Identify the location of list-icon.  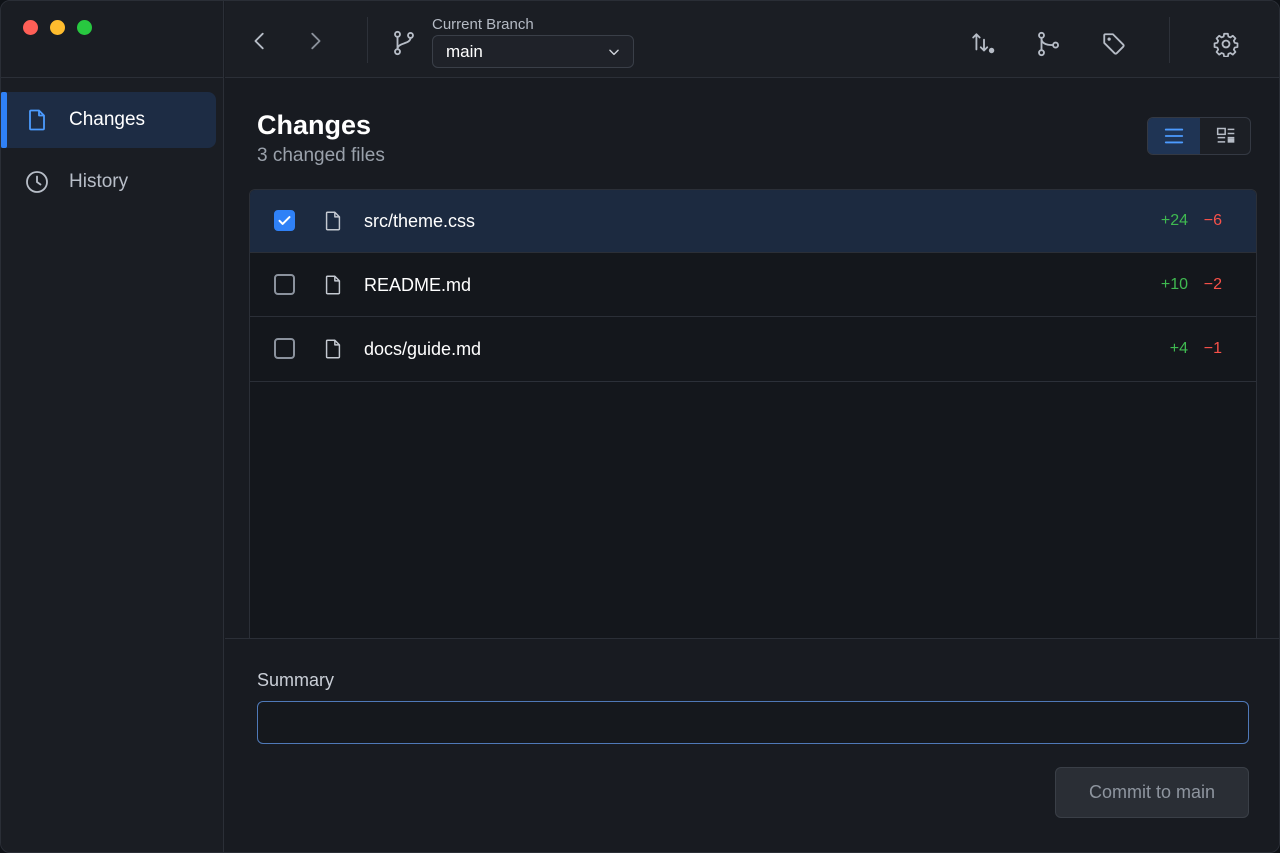
(1174, 136).